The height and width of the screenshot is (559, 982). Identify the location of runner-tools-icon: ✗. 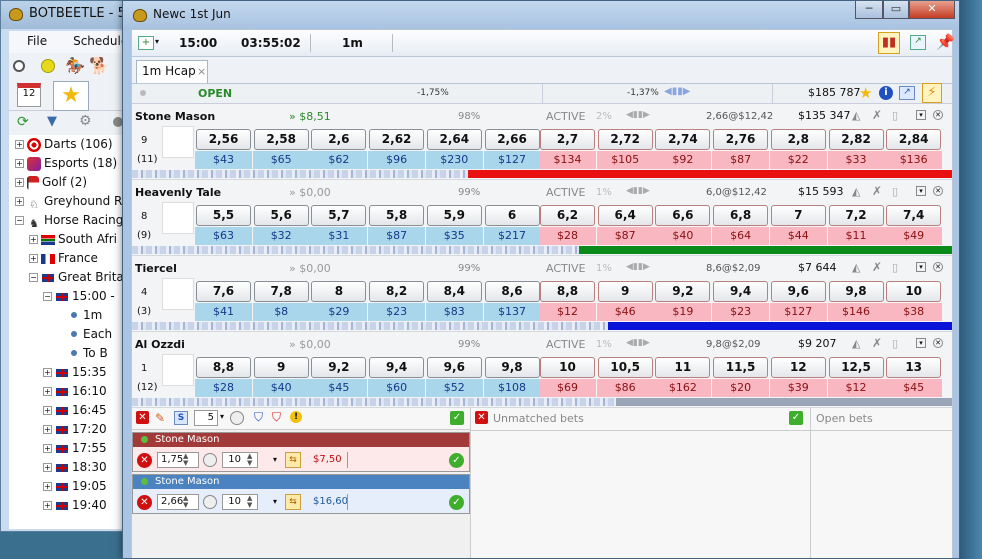
(877, 115).